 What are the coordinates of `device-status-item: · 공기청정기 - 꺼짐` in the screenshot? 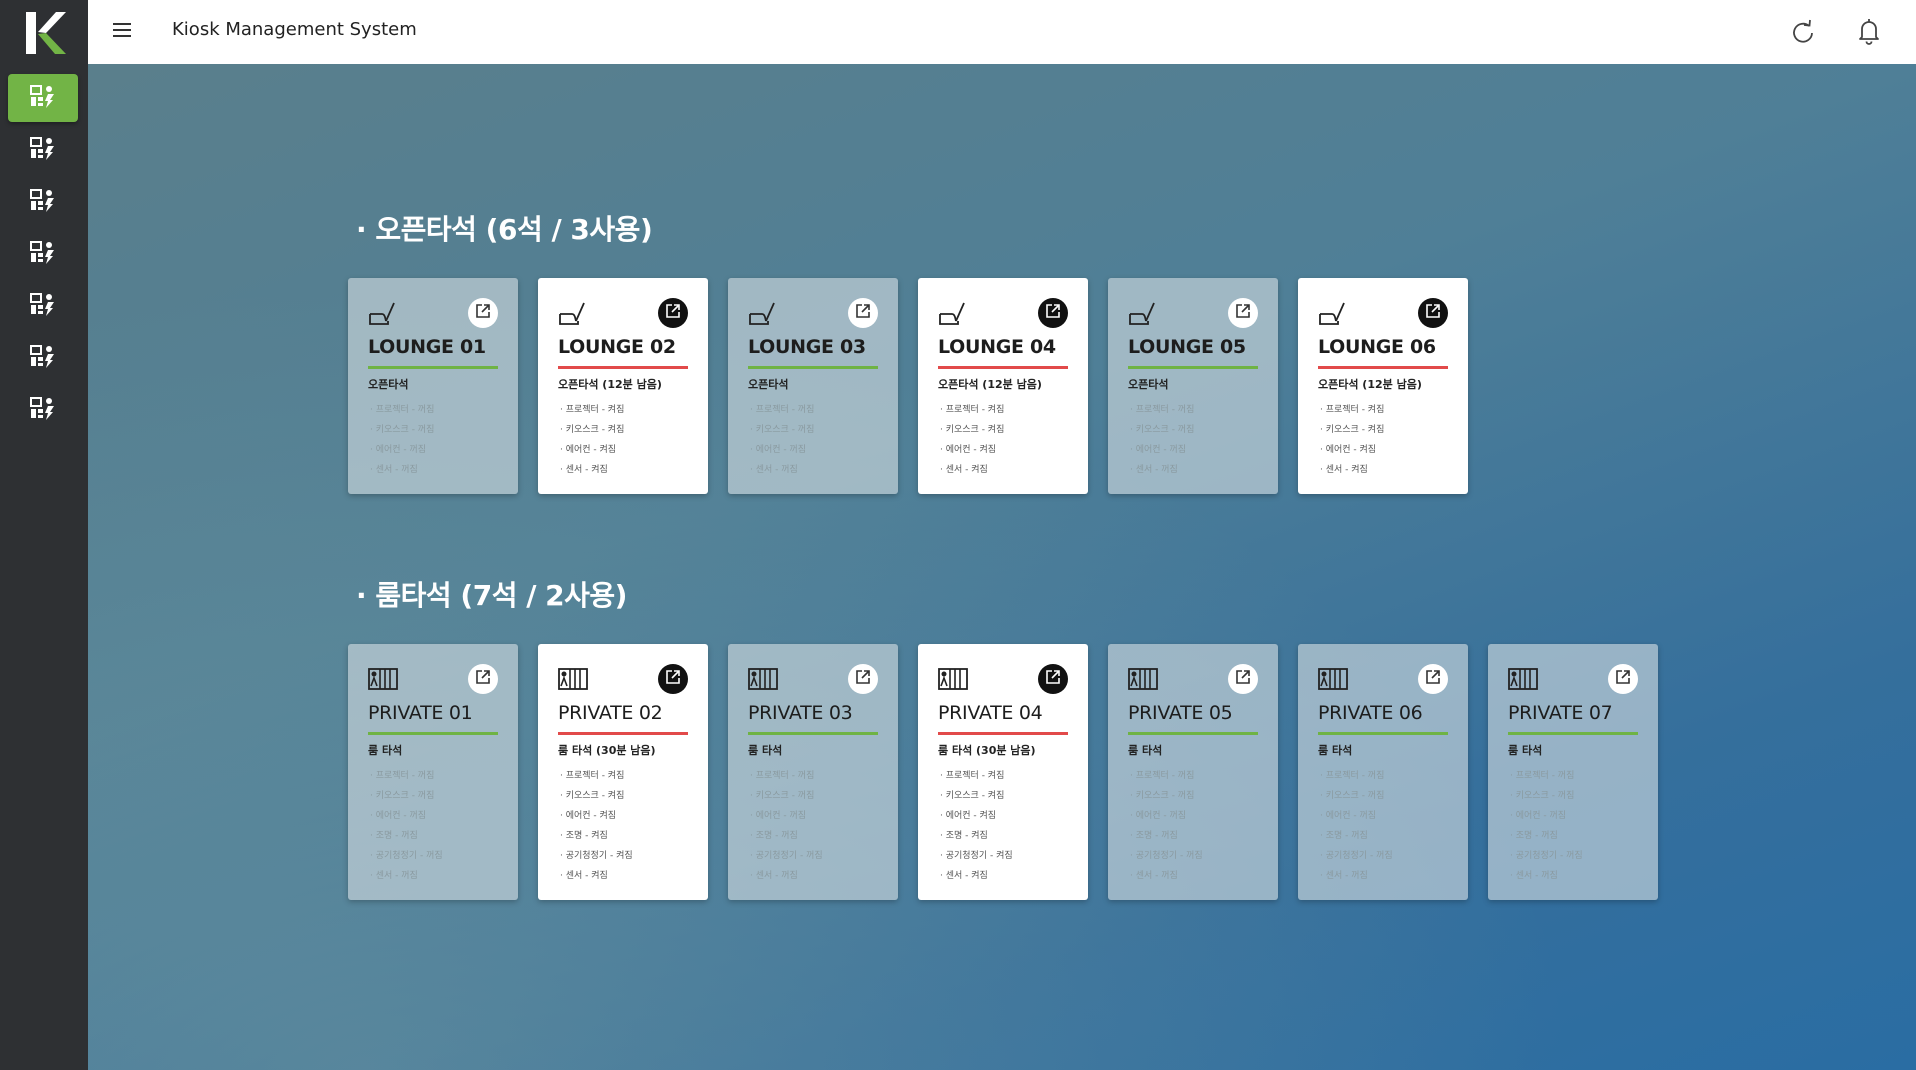 It's located at (1546, 856).